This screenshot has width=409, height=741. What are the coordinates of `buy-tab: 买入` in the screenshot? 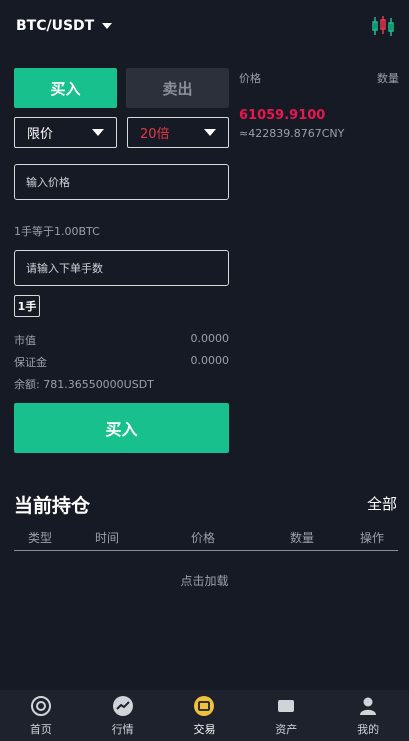 It's located at (65, 88).